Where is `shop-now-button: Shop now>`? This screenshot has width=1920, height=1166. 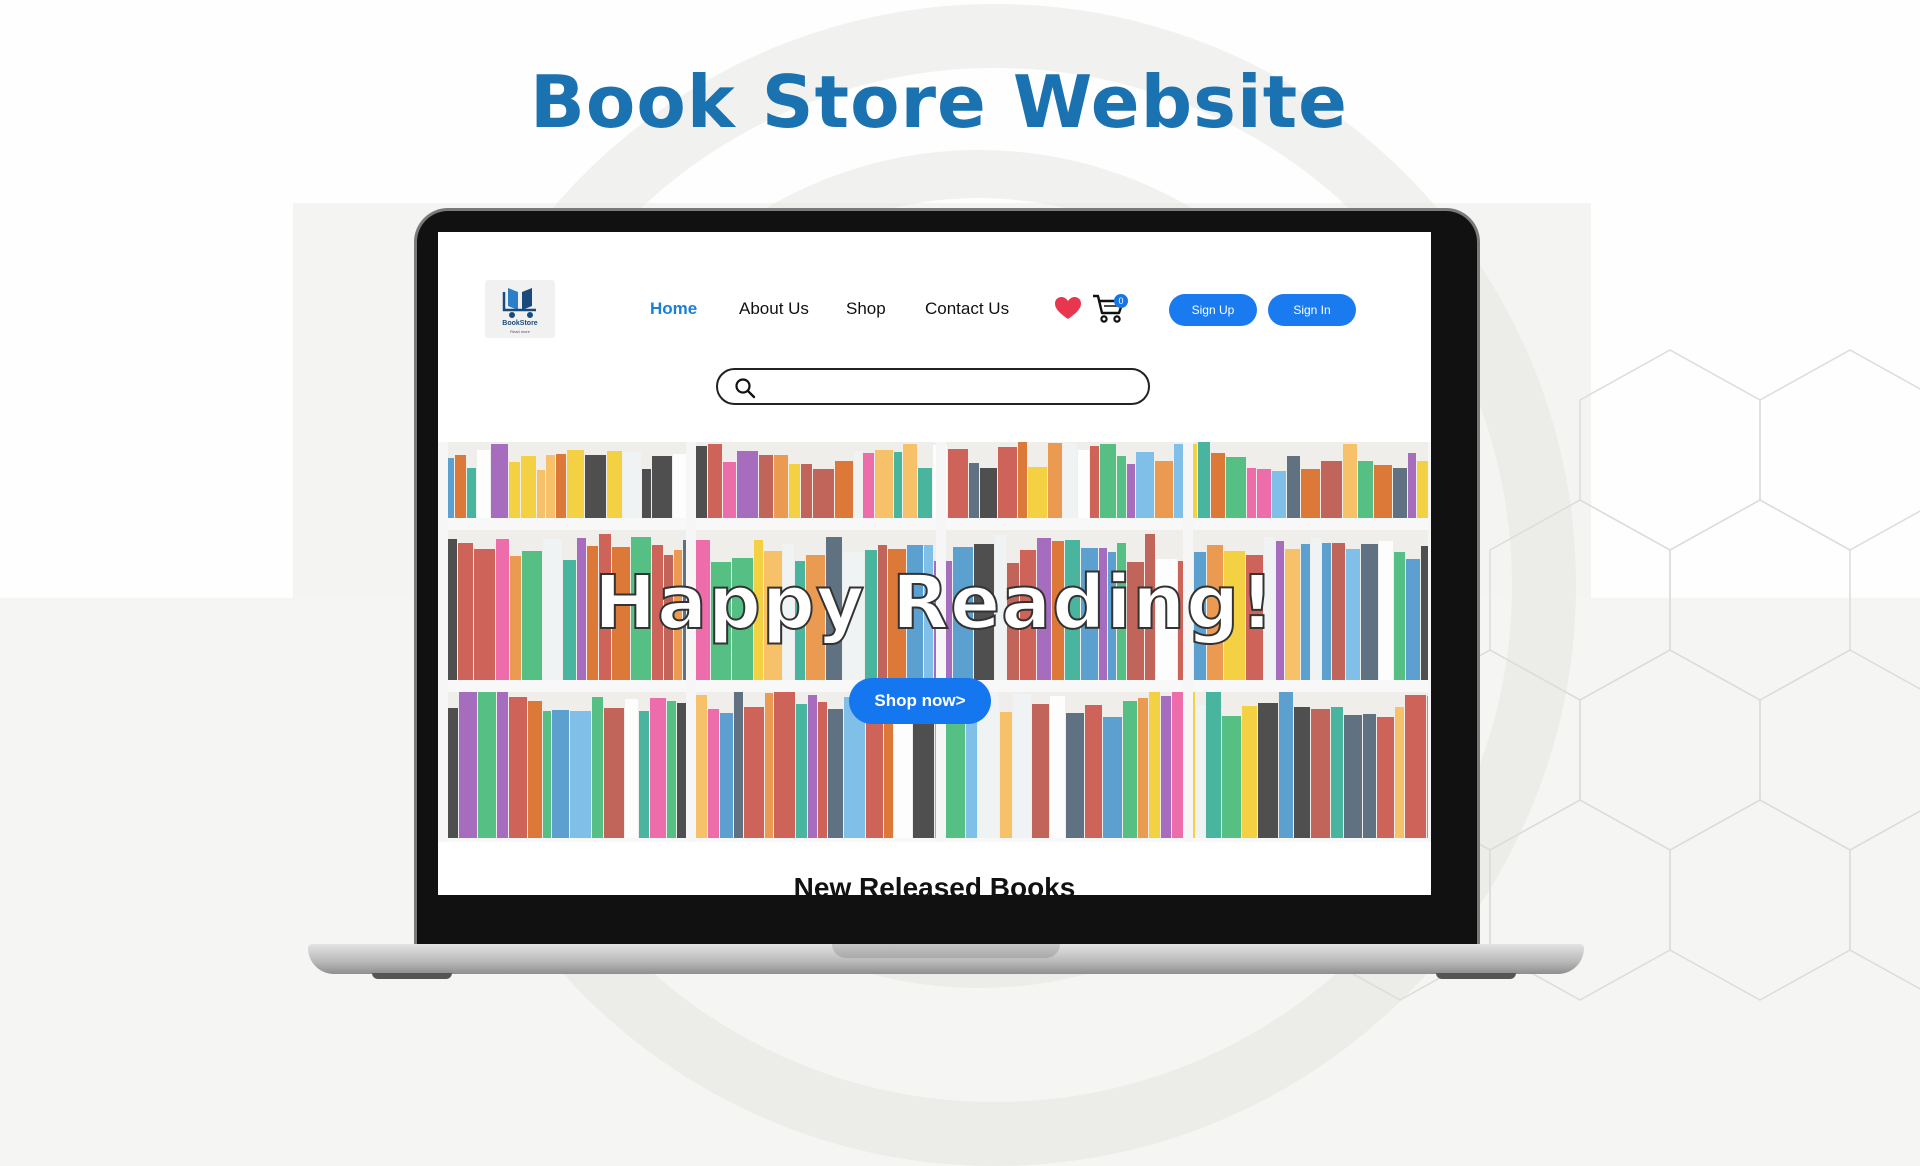 shop-now-button: Shop now> is located at coordinates (920, 701).